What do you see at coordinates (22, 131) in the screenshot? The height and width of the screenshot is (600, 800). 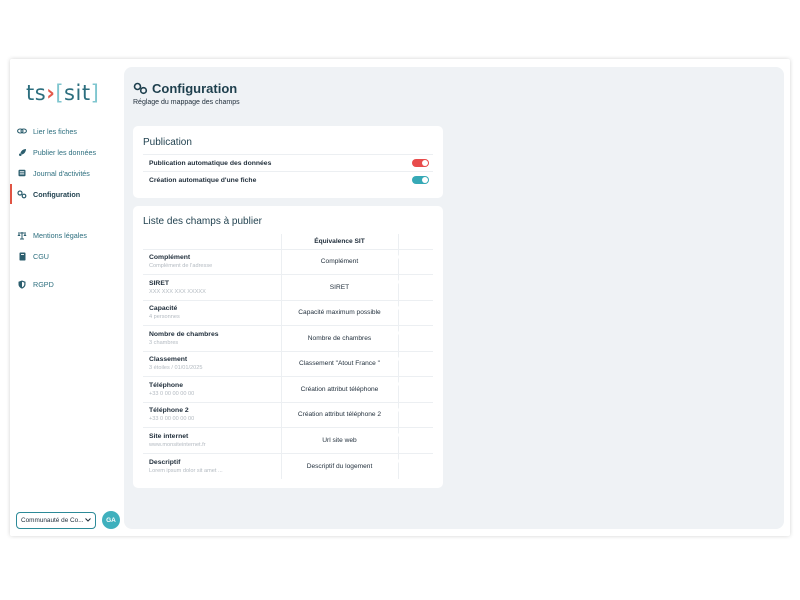 I see `link-icon` at bounding box center [22, 131].